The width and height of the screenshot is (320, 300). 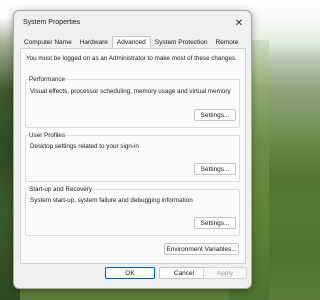 What do you see at coordinates (130, 273) in the screenshot?
I see `ok-button: OK` at bounding box center [130, 273].